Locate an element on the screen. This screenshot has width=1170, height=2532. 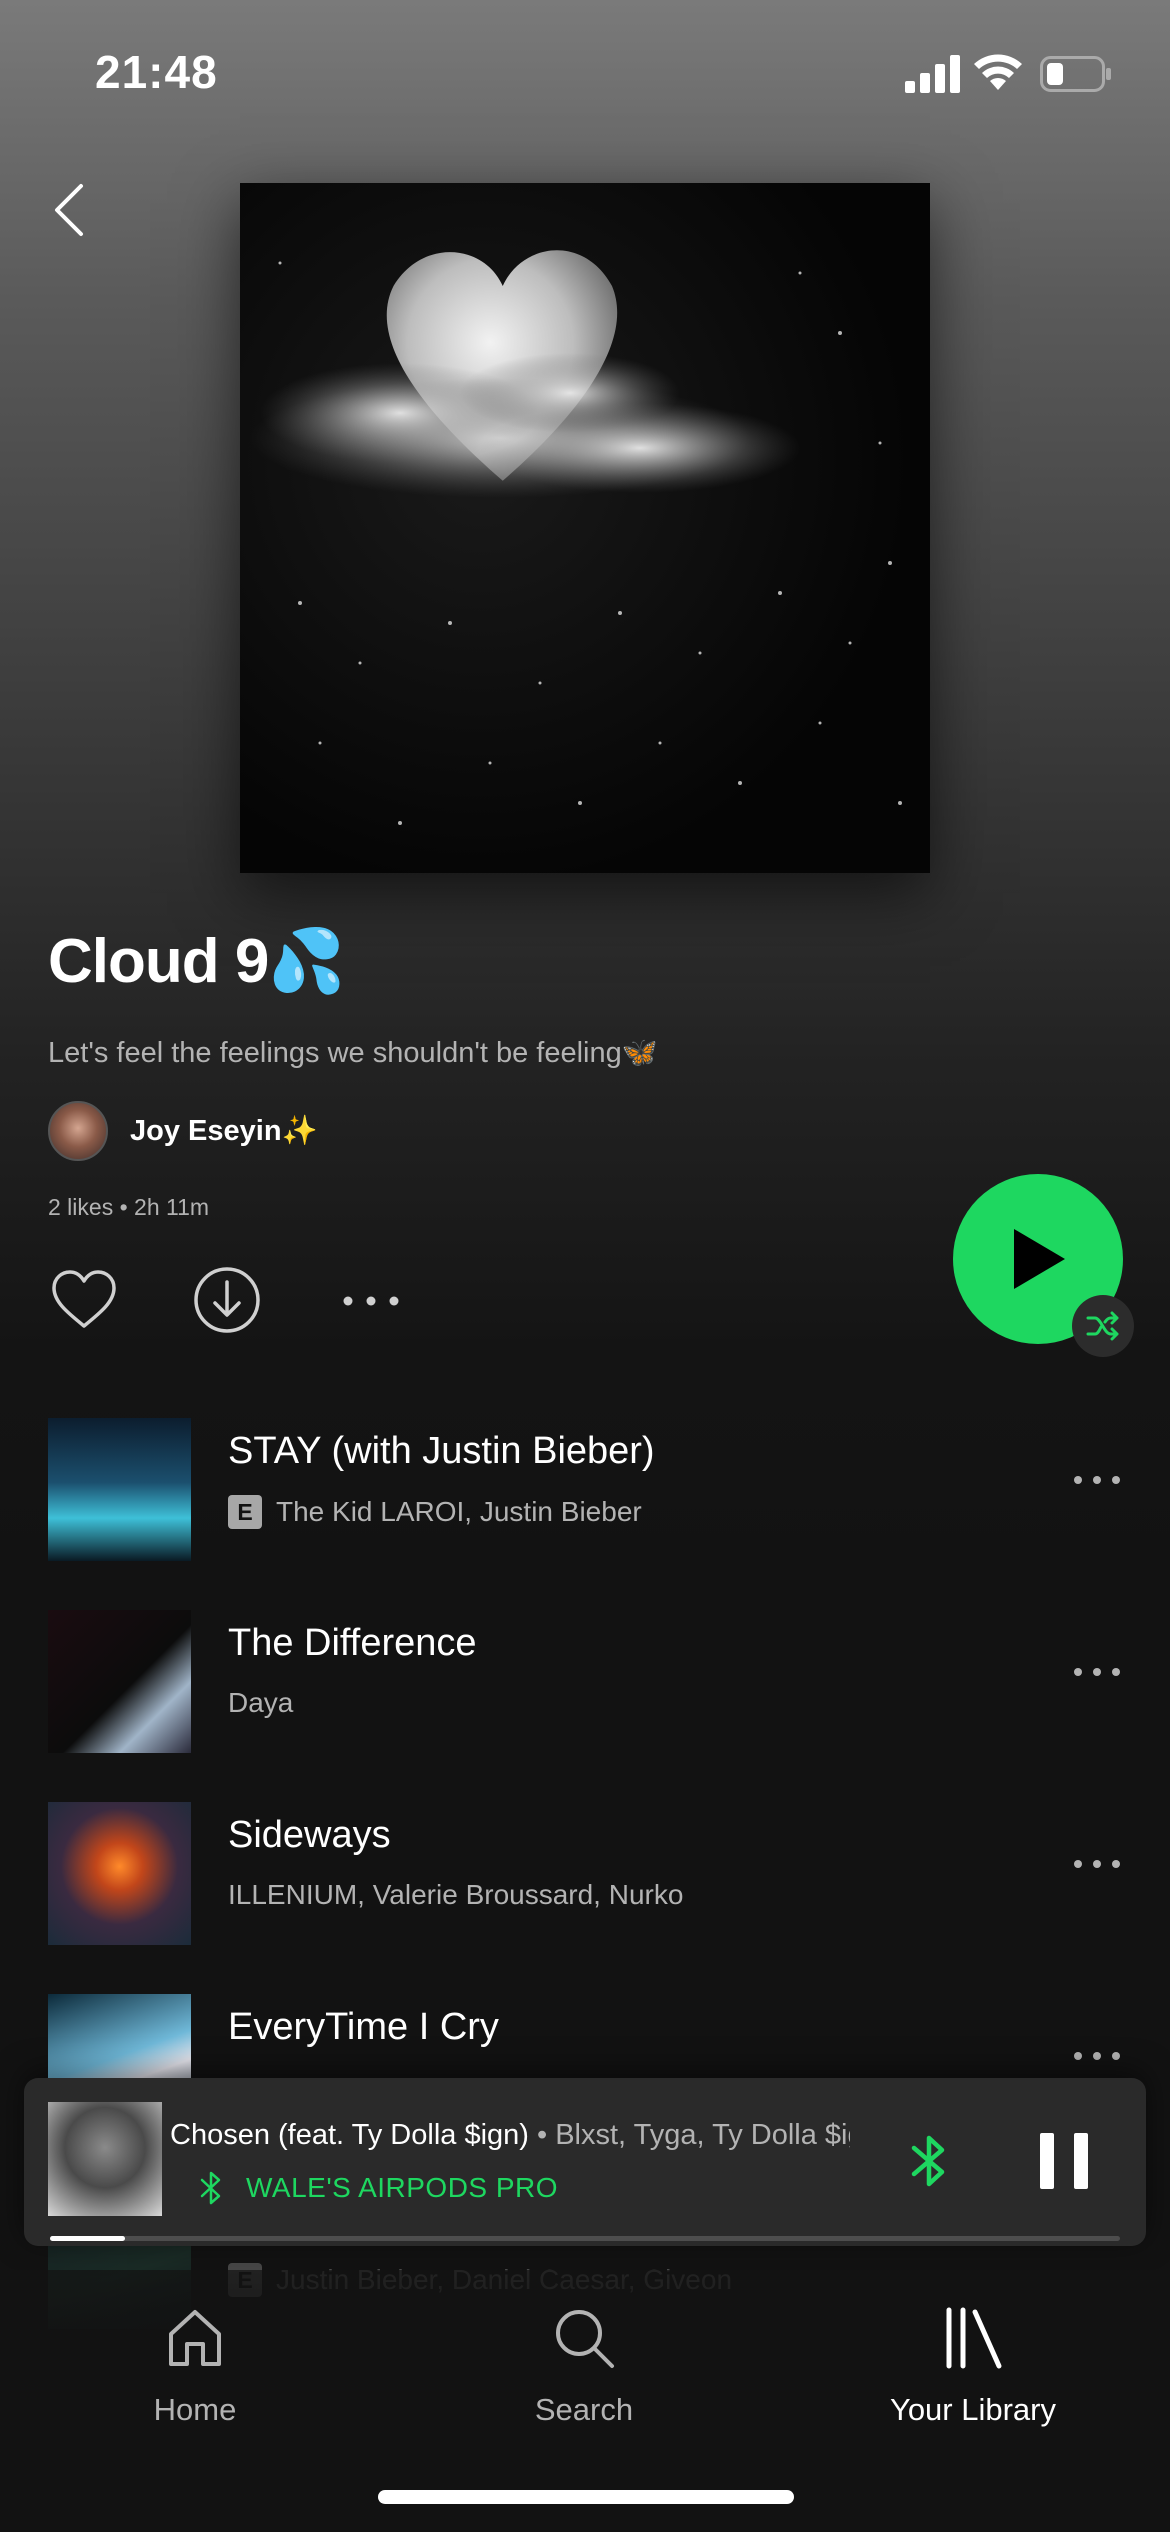
nav-library-label: Your Library is located at coordinates (972, 2409).